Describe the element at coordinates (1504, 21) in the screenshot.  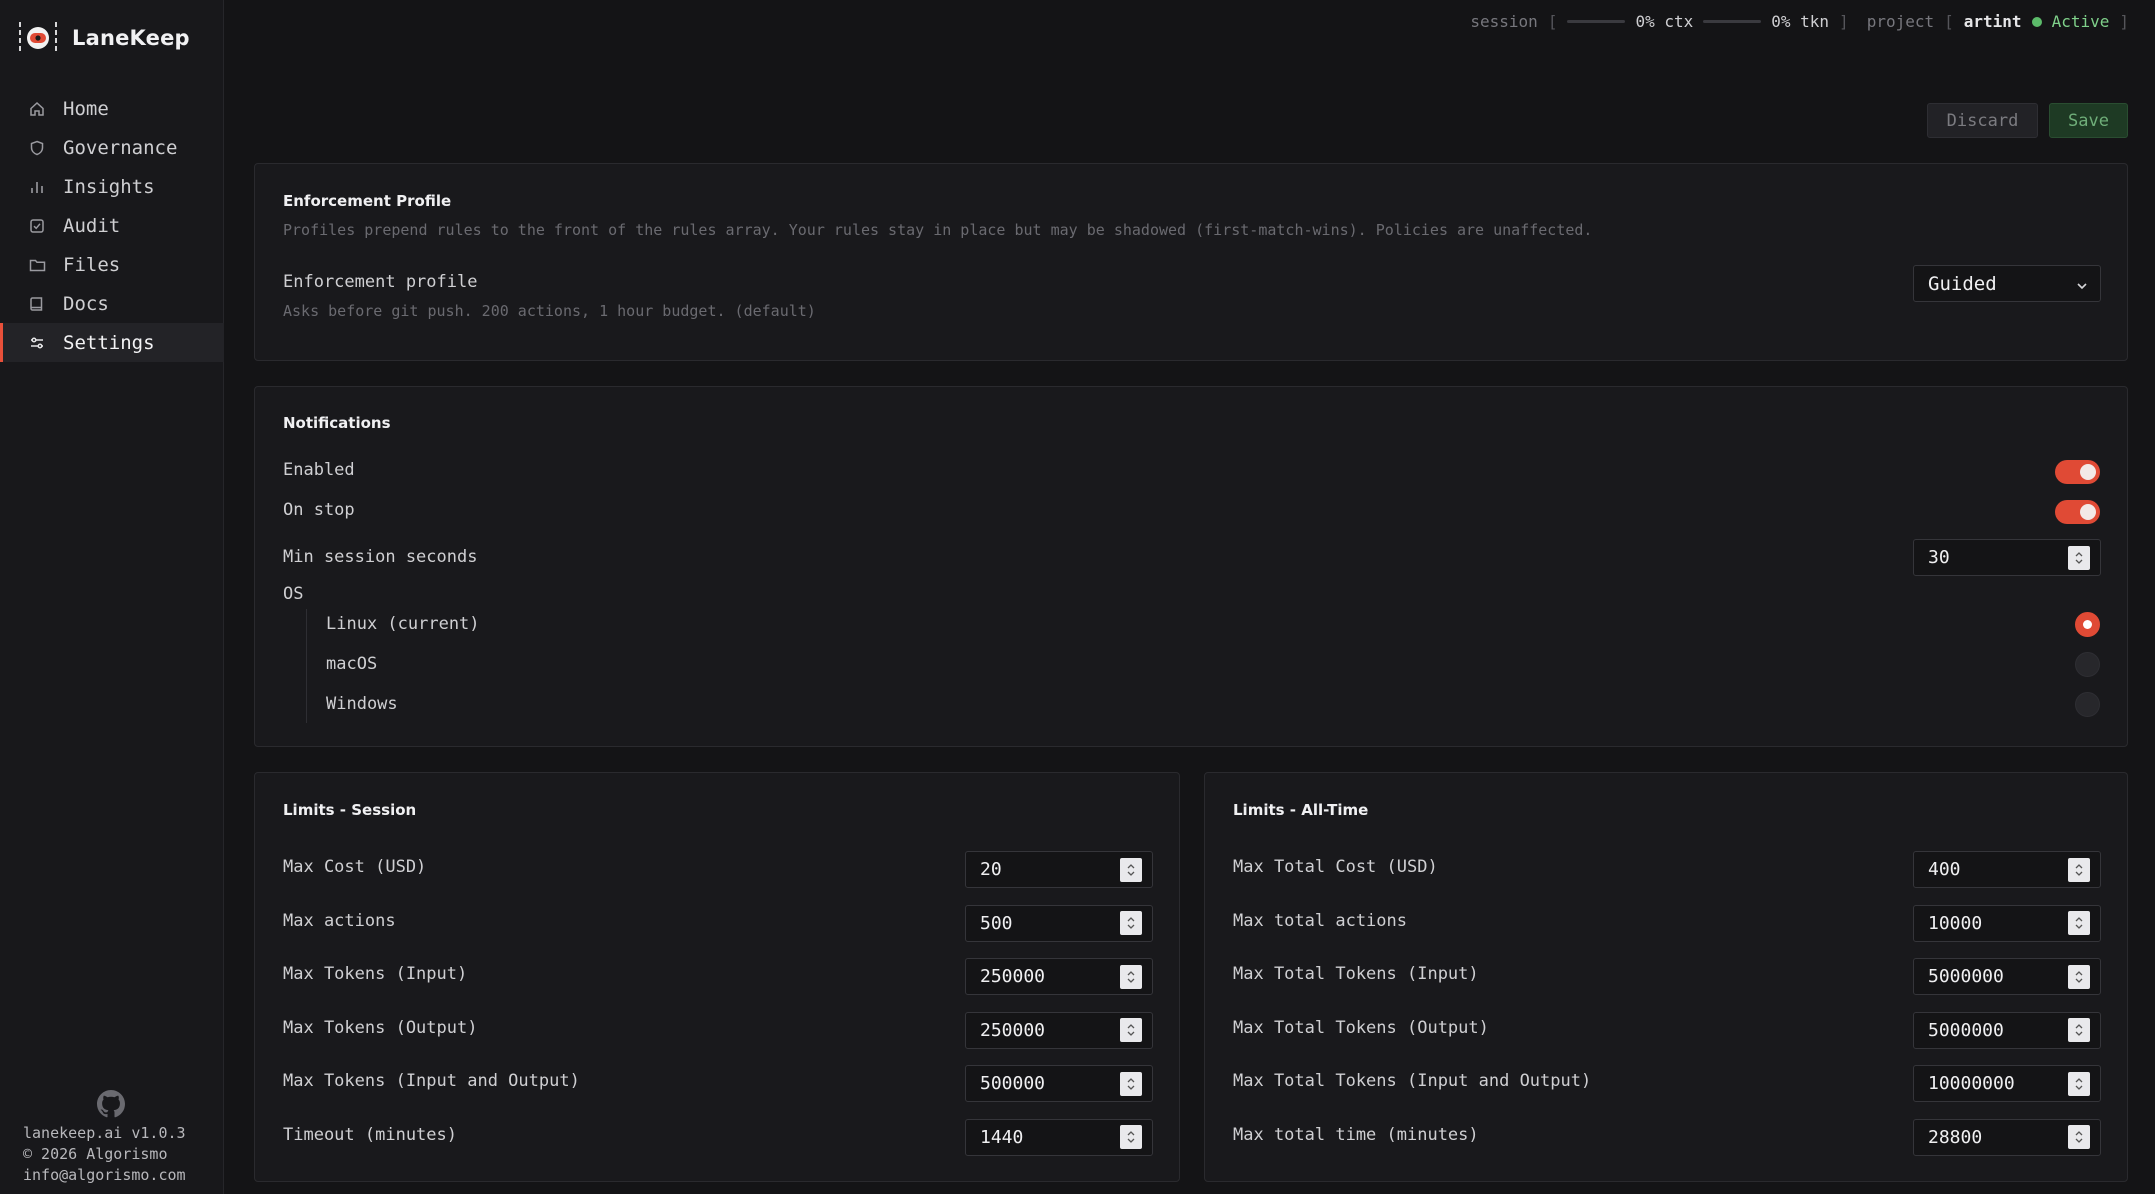
I see `session-label: session` at that location.